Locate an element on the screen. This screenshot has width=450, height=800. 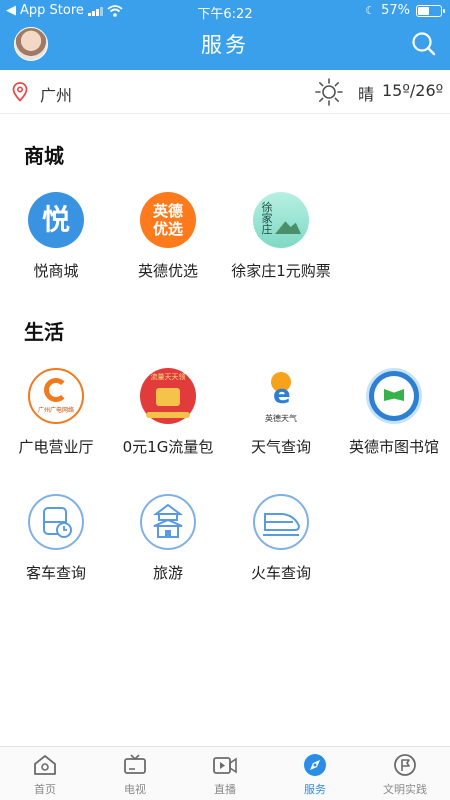
gift-box-shape is located at coordinates (168, 397).